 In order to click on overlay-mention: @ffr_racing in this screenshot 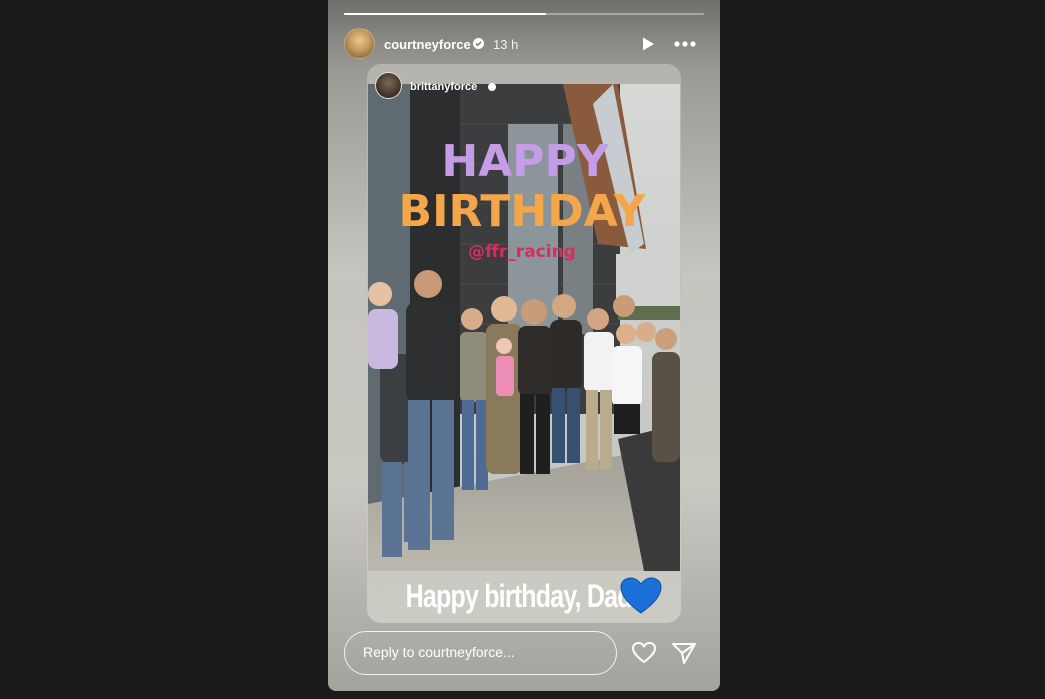, I will do `click(522, 252)`.